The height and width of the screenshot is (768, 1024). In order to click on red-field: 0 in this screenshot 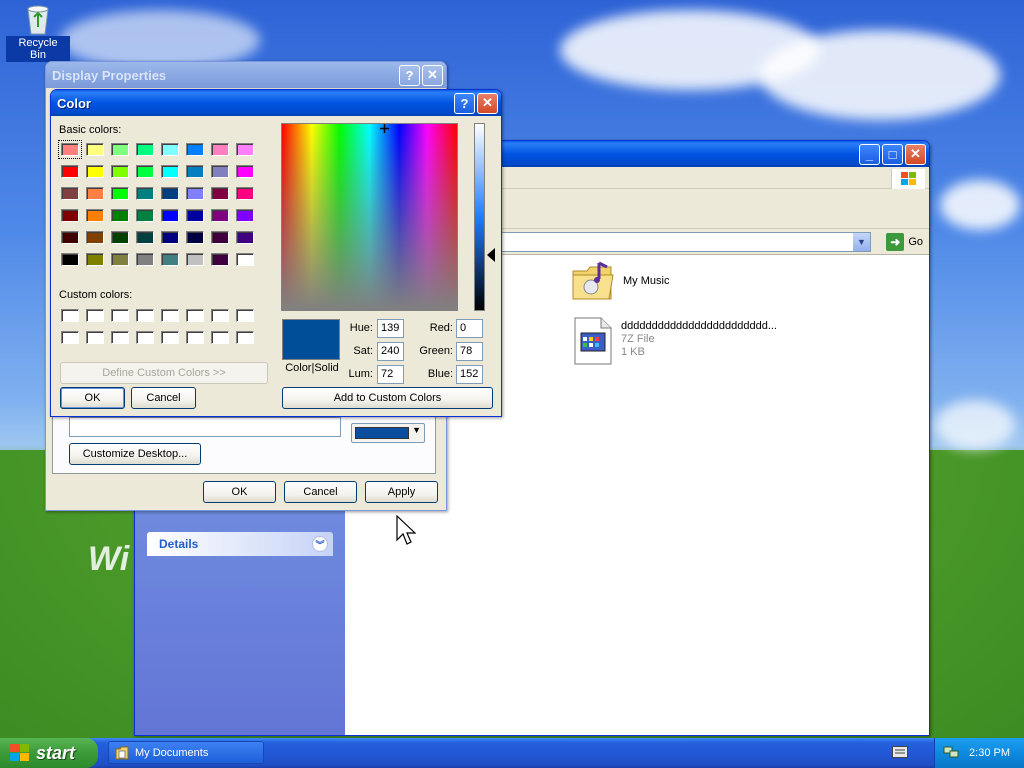, I will do `click(469, 328)`.